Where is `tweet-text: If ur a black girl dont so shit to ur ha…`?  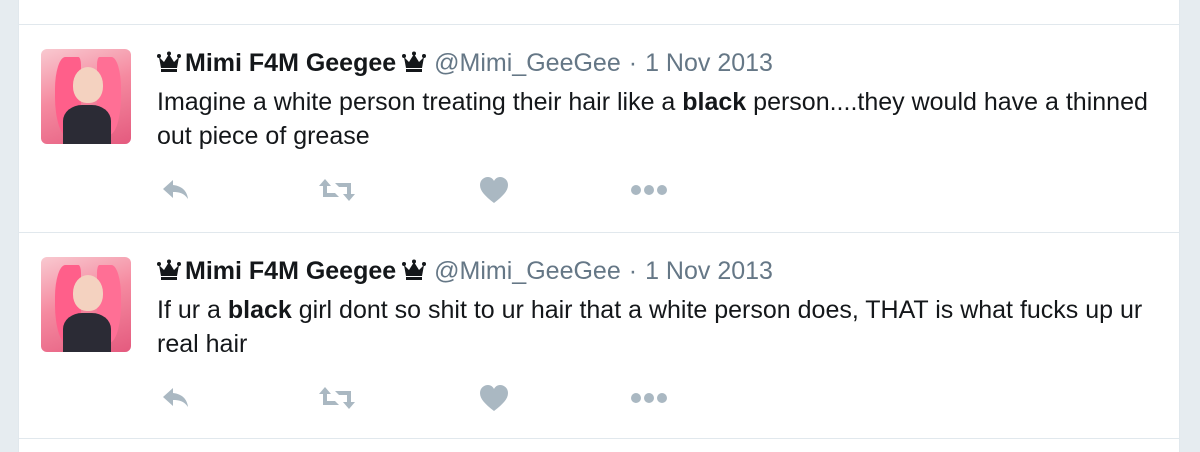 tweet-text: If ur a black girl dont so shit to ur ha… is located at coordinates (650, 327).